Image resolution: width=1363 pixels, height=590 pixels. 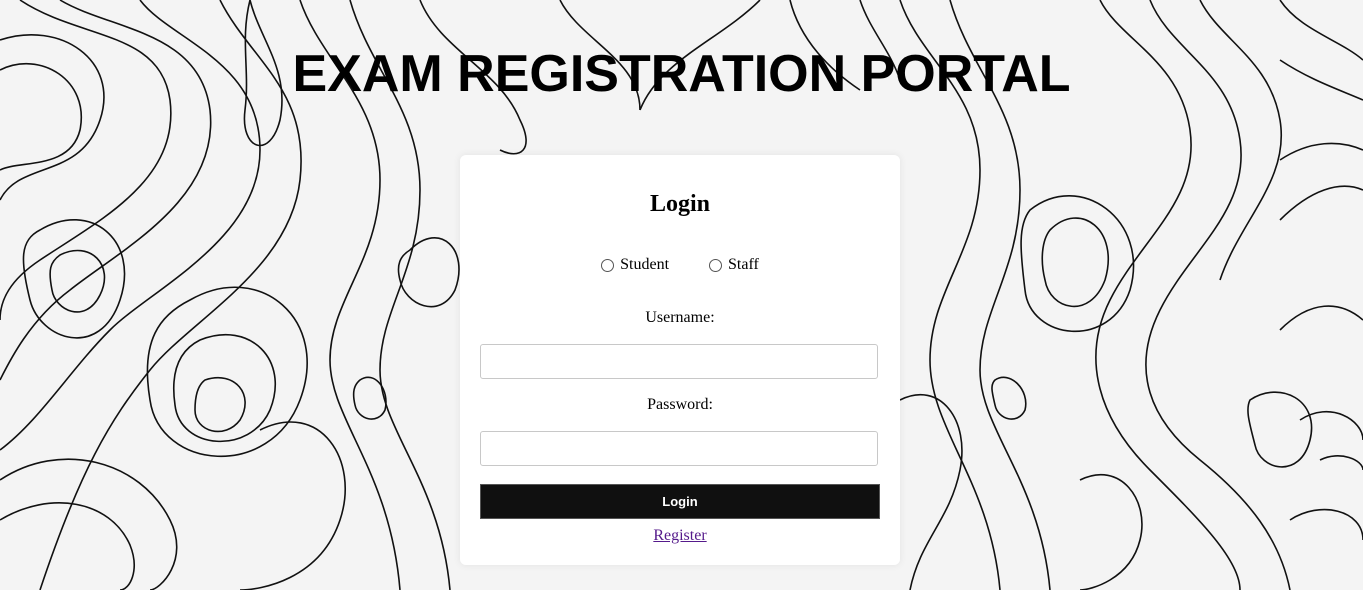 I want to click on password-label: Password:, so click(x=680, y=404).